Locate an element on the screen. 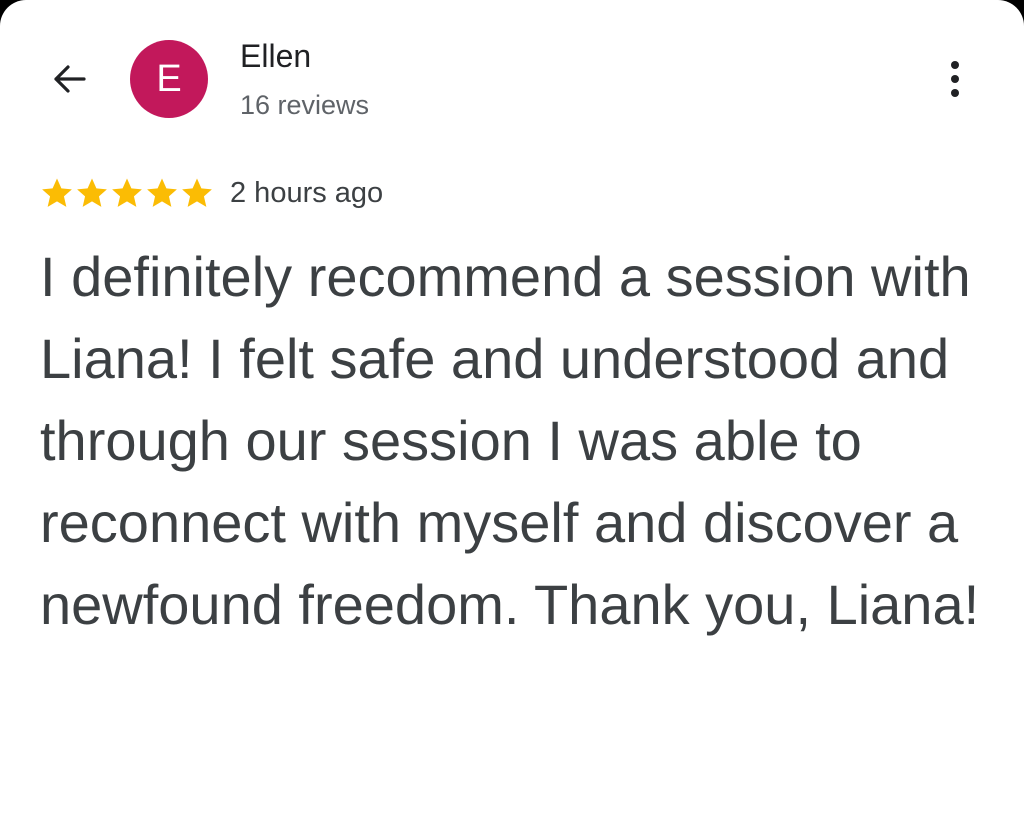 The height and width of the screenshot is (837, 1024). star-rating is located at coordinates (127, 193).